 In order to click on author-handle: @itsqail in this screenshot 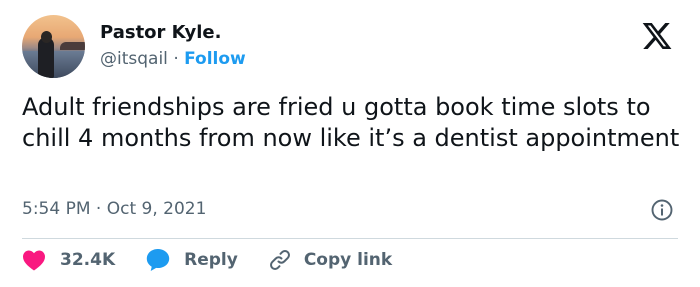, I will do `click(134, 59)`.